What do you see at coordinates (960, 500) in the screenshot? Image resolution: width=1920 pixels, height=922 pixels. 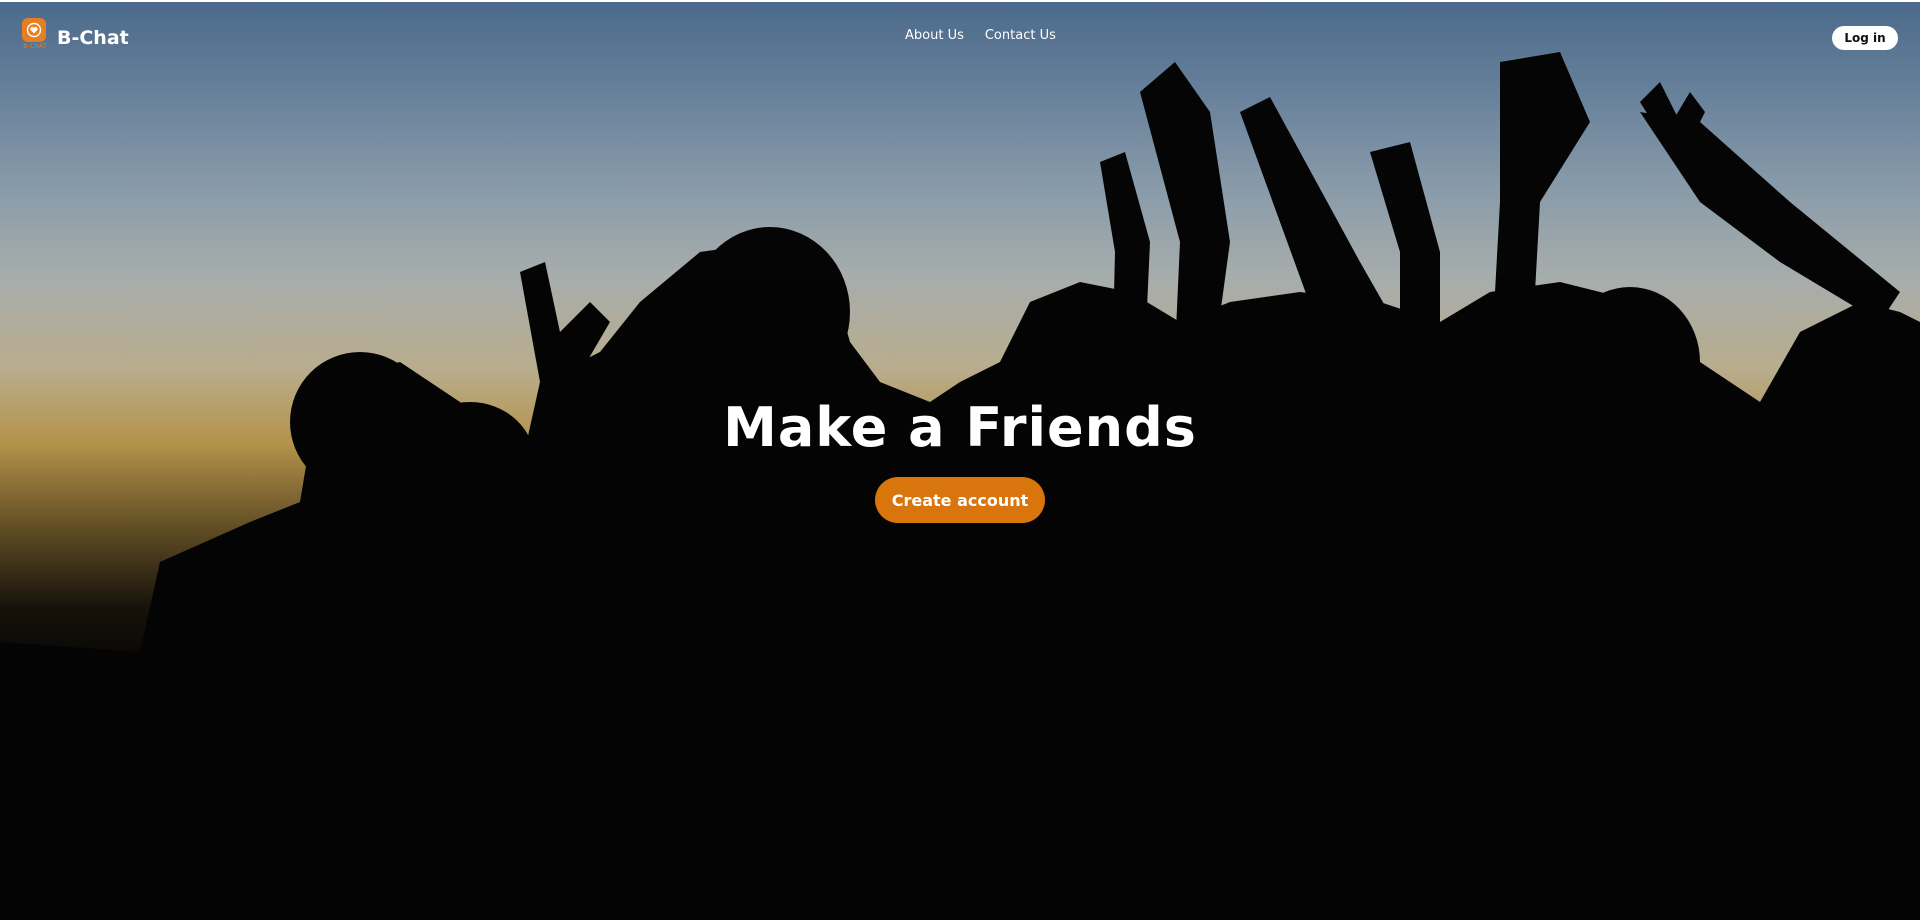 I see `create-account-button: Create account` at bounding box center [960, 500].